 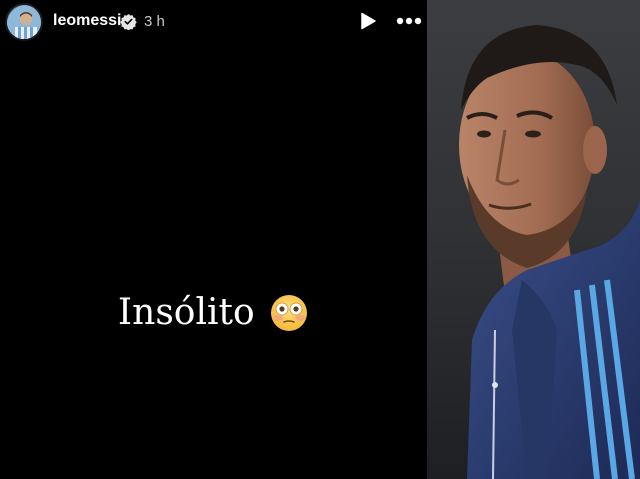 I want to click on story-timestamp: 3 h, so click(x=154, y=21).